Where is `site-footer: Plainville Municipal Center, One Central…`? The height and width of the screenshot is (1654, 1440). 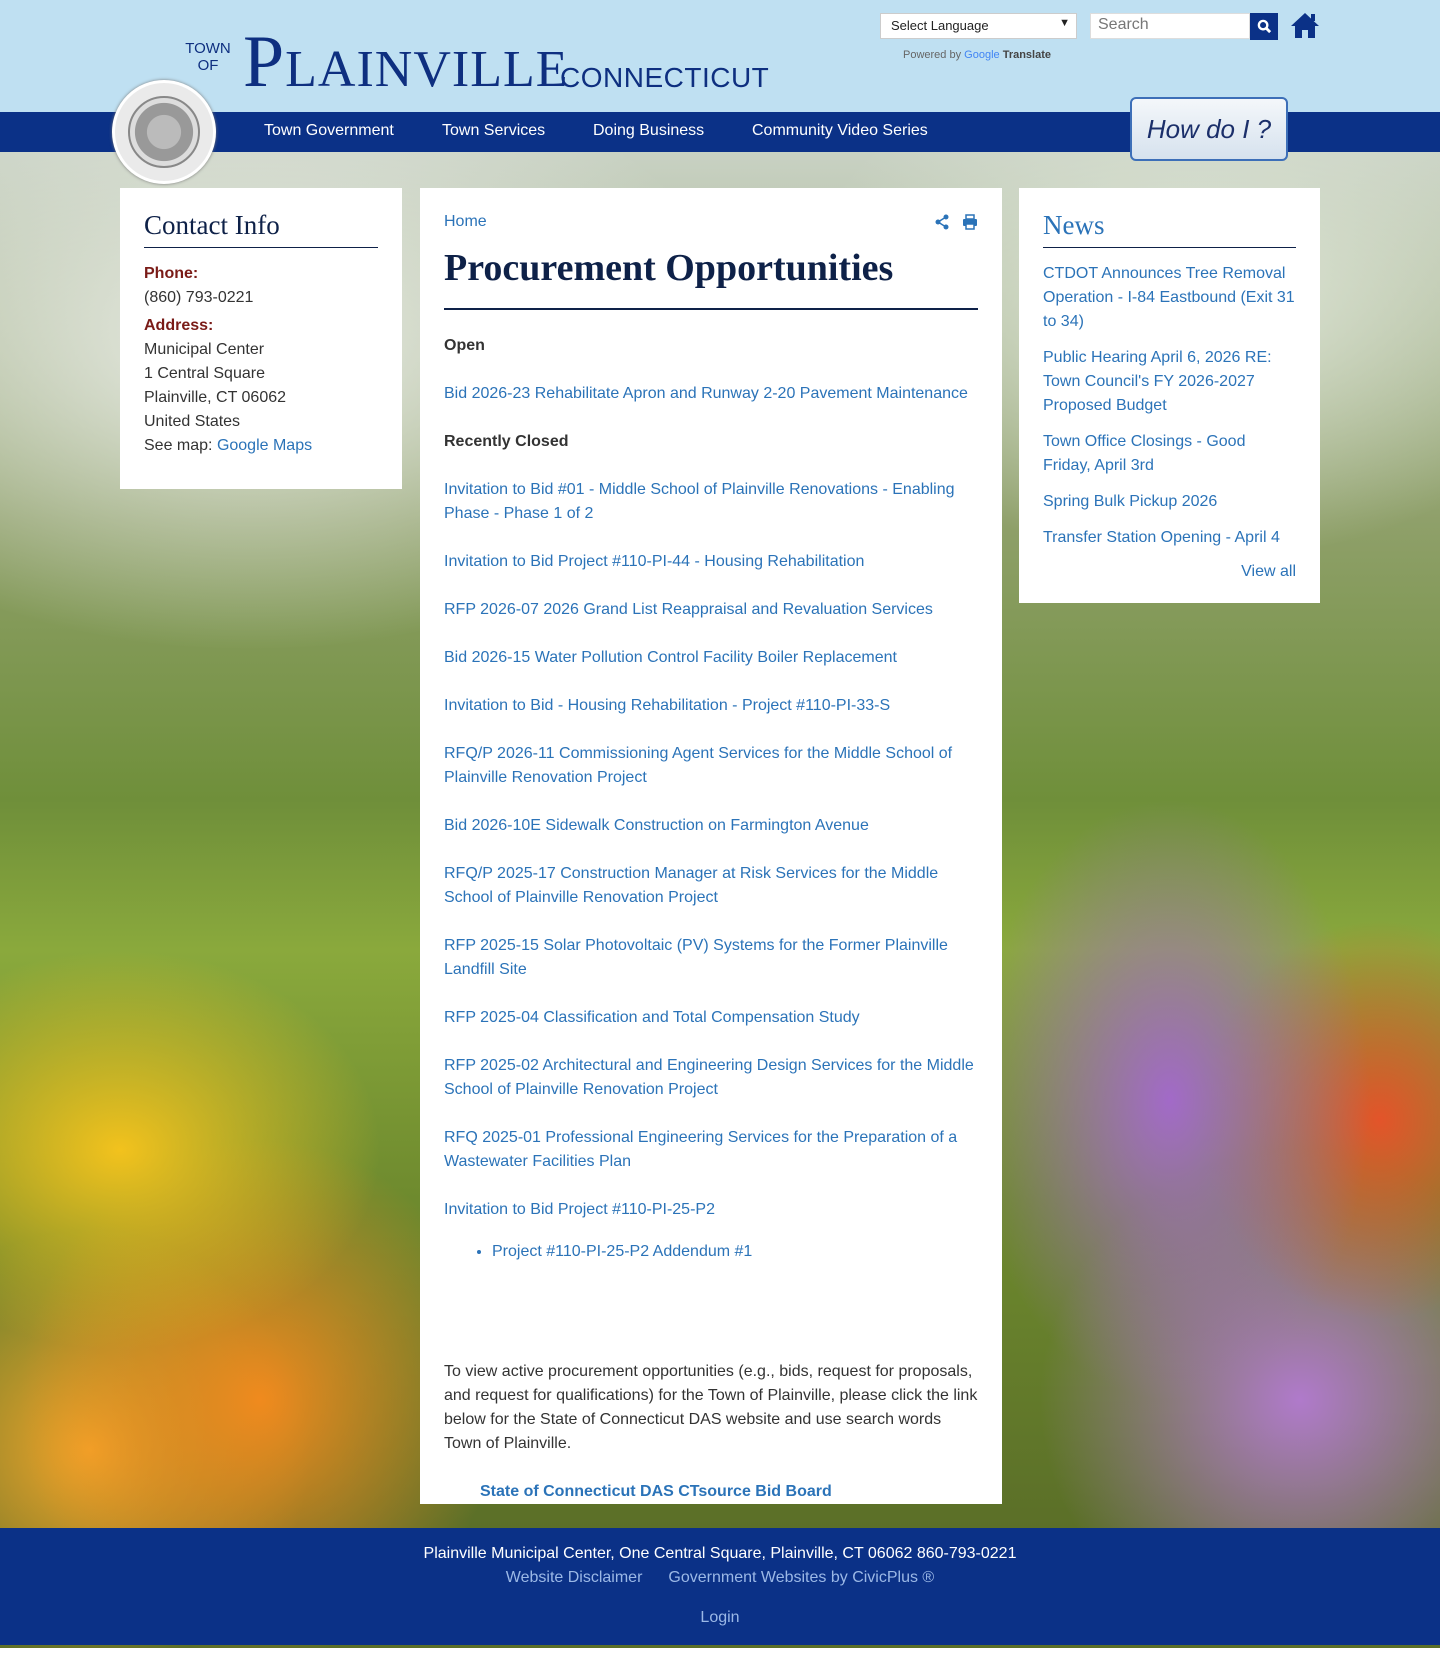
site-footer: Plainville Municipal Center, One Central… is located at coordinates (720, 1586).